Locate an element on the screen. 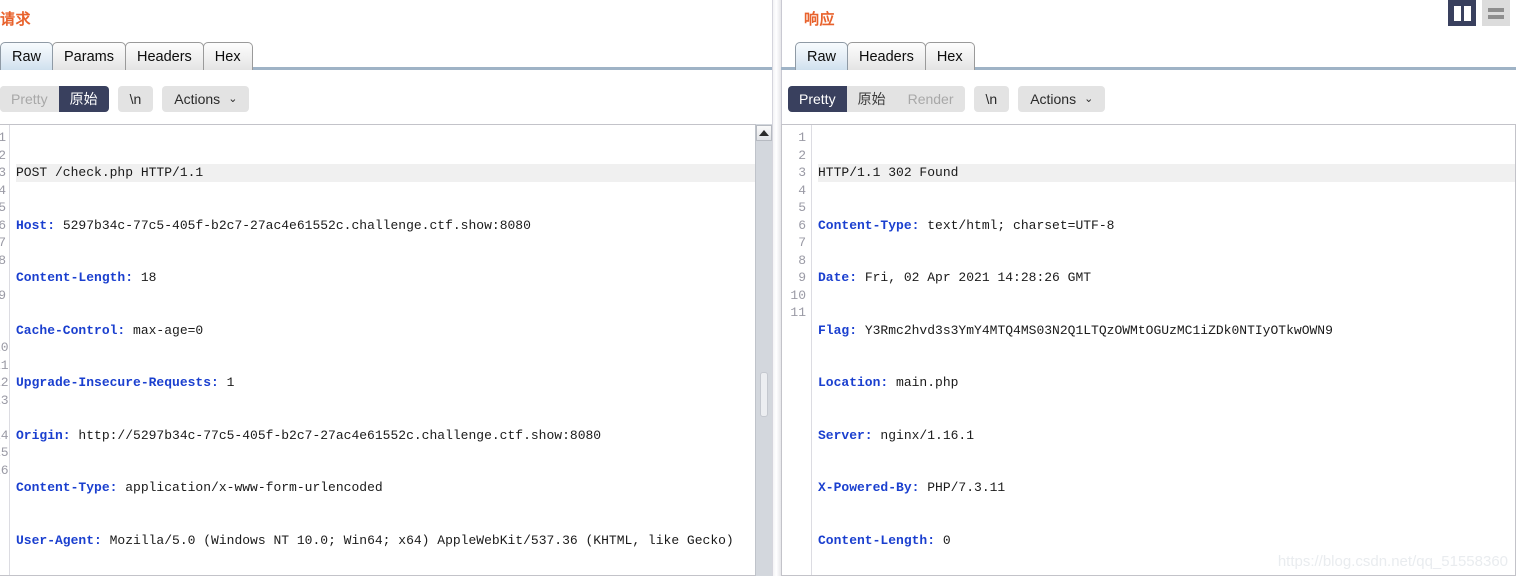 The width and height of the screenshot is (1516, 576). tab-request-params: Params is located at coordinates (89, 56).